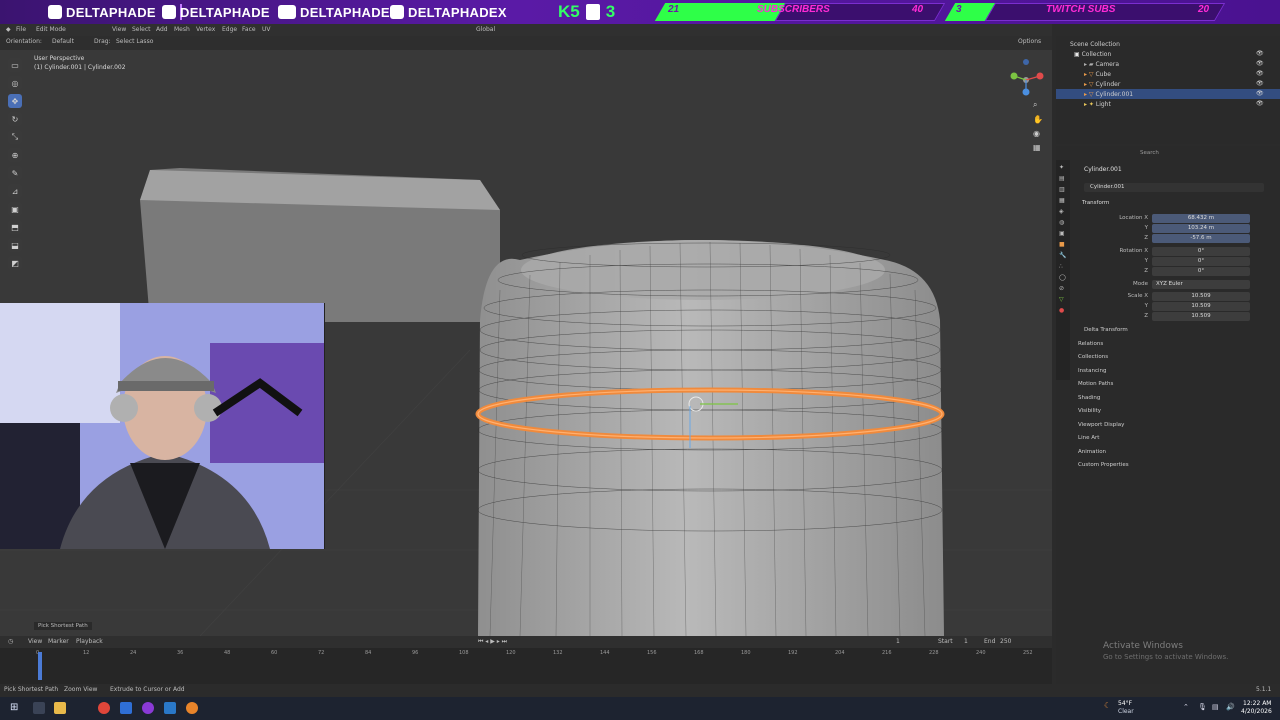 The width and height of the screenshot is (1280, 720). What do you see at coordinates (1063, 288) in the screenshot?
I see `constraints-tab-icon: ⊘` at bounding box center [1063, 288].